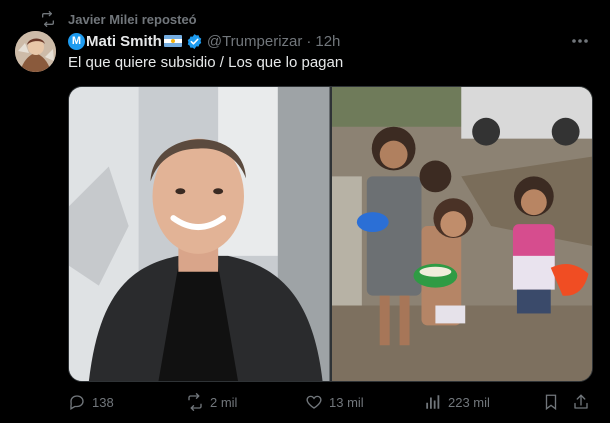 This screenshot has width=610, height=423. I want to click on reply-count: 138, so click(103, 402).